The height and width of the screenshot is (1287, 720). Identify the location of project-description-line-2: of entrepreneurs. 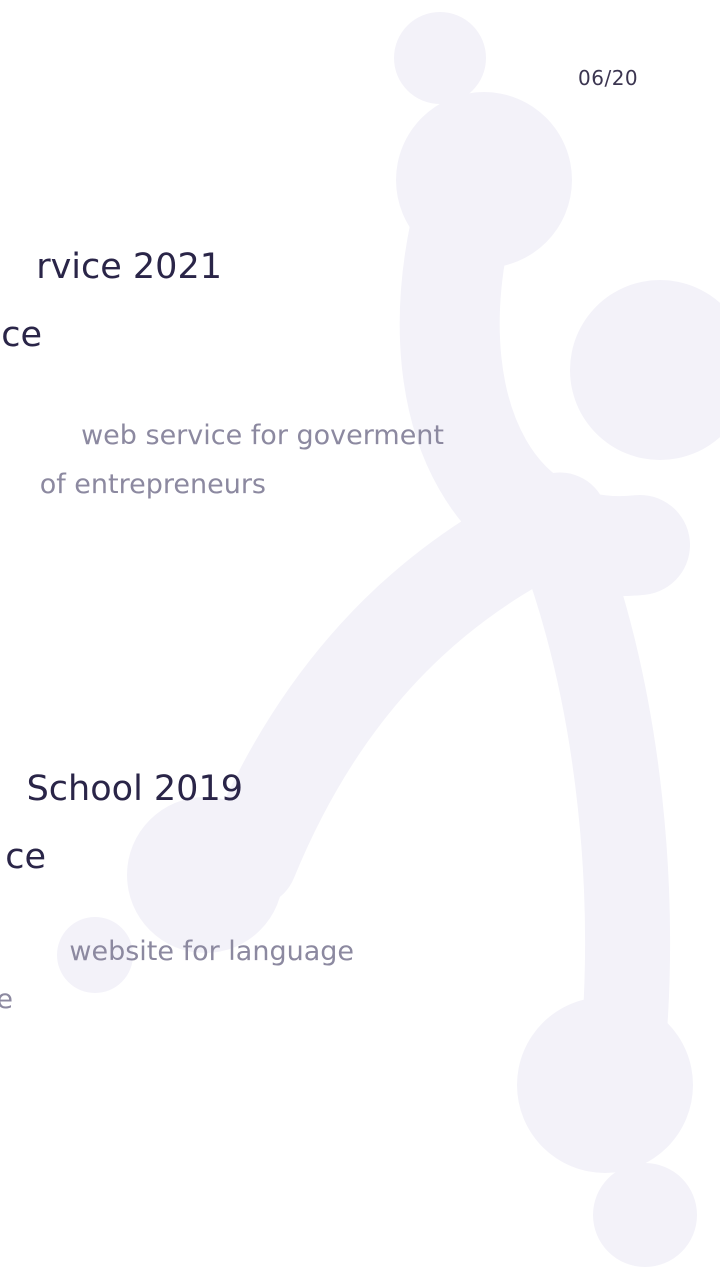
(152, 484).